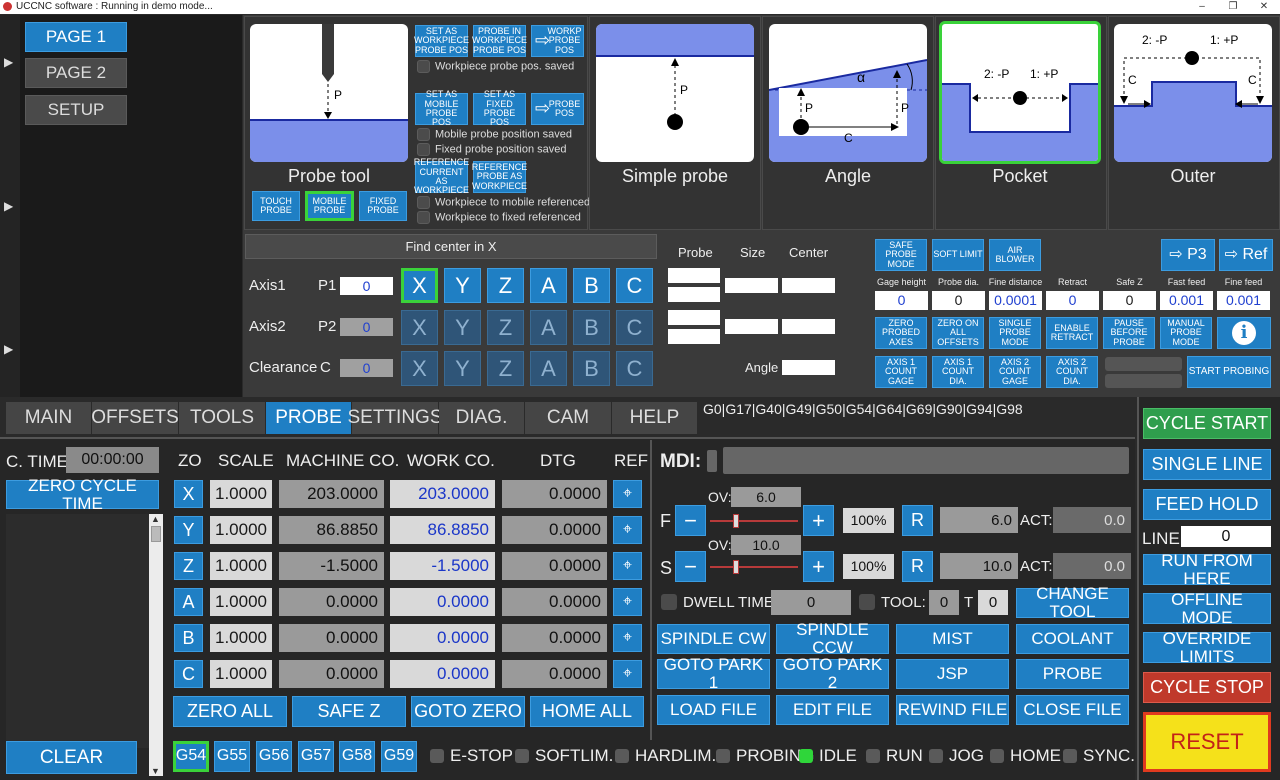 The width and height of the screenshot is (1280, 780). I want to click on work-coordinate: -1.5000, so click(442, 566).